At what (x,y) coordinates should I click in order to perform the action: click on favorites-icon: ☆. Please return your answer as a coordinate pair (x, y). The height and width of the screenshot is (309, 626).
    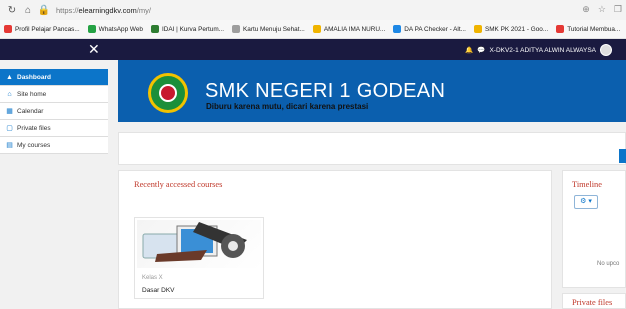
    Looking at the image, I should click on (602, 9).